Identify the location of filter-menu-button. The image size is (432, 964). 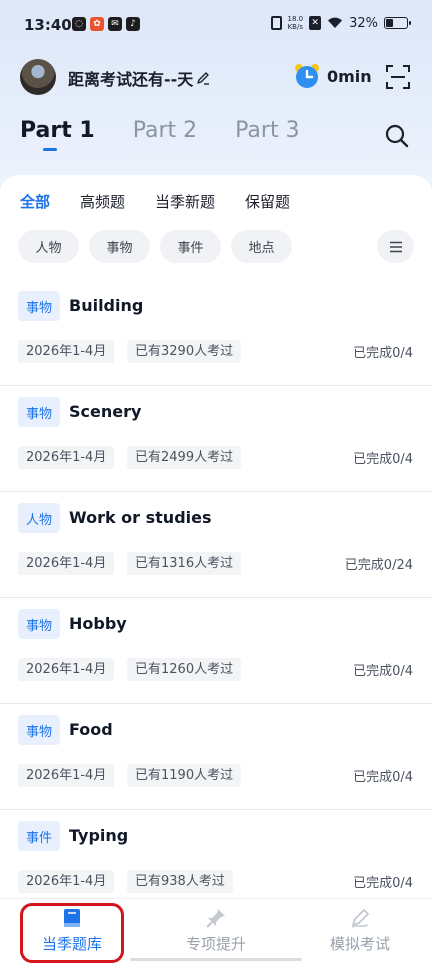
(395, 246).